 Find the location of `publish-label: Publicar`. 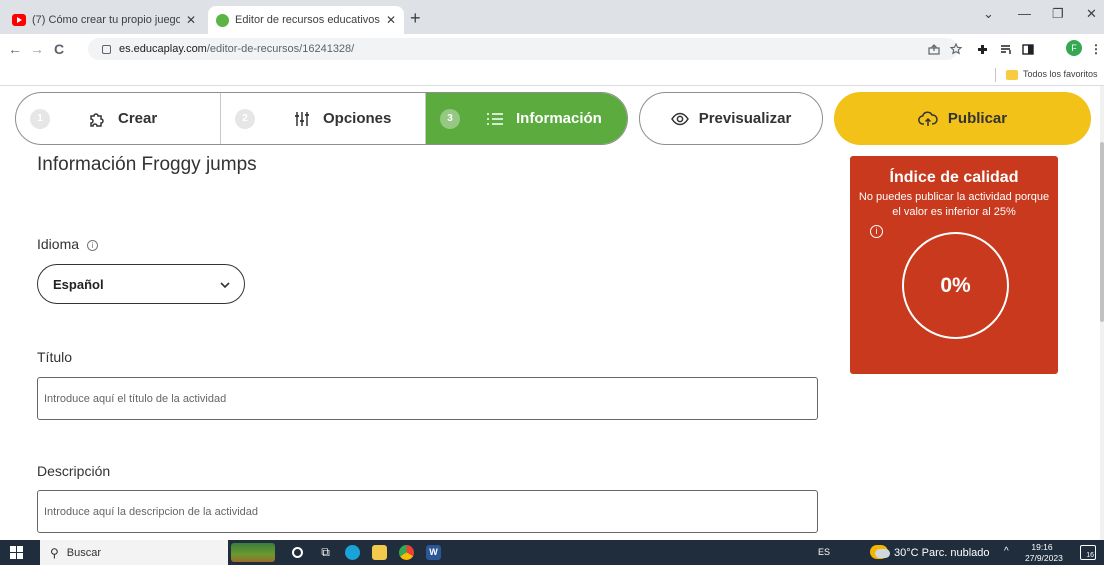

publish-label: Publicar is located at coordinates (977, 118).